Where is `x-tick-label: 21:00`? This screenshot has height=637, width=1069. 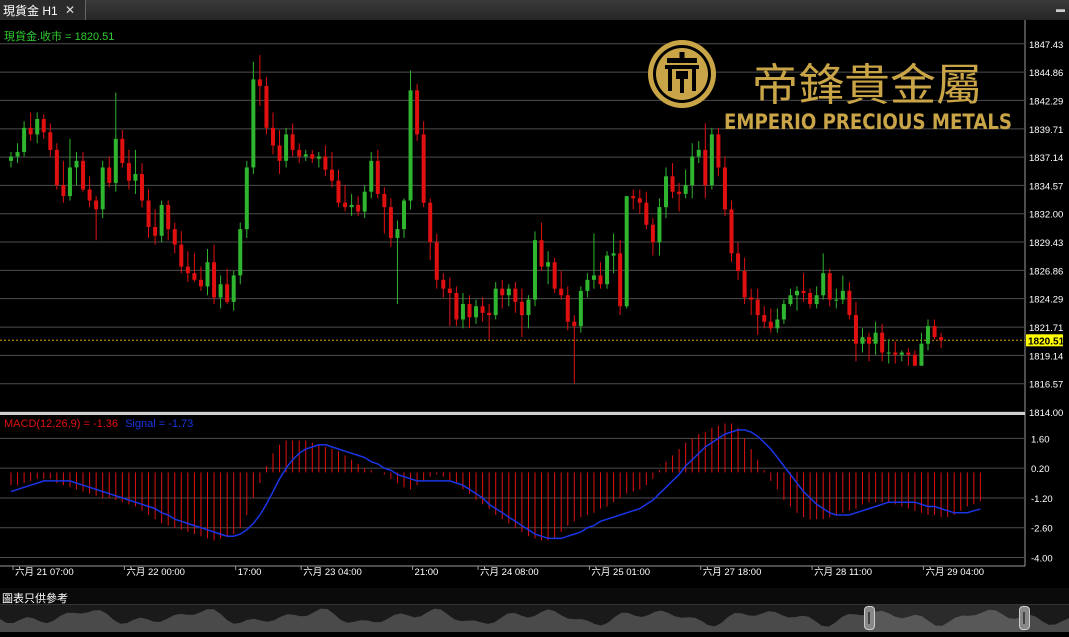
x-tick-label: 21:00 is located at coordinates (427, 572).